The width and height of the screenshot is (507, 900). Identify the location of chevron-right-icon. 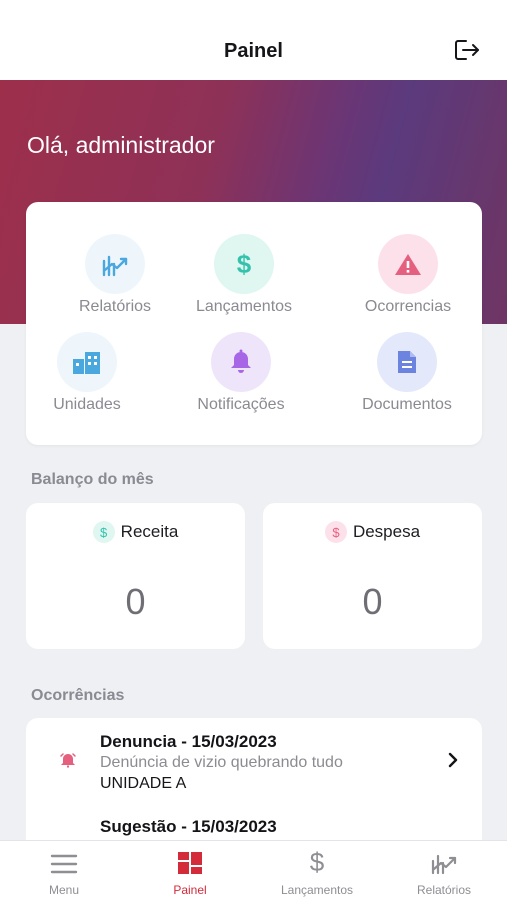
(453, 762).